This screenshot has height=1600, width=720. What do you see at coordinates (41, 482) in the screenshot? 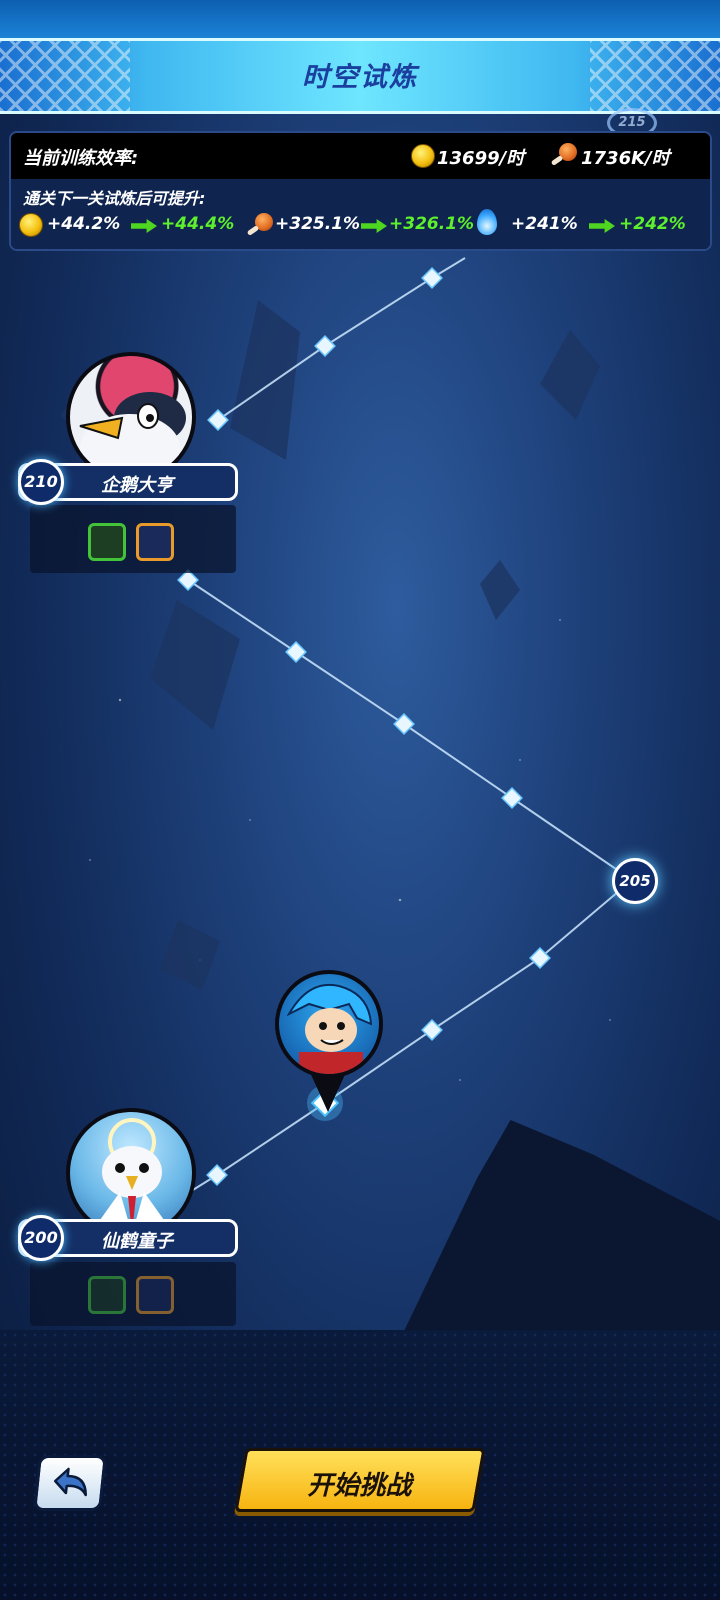
I see `stage-210-level: 210` at bounding box center [41, 482].